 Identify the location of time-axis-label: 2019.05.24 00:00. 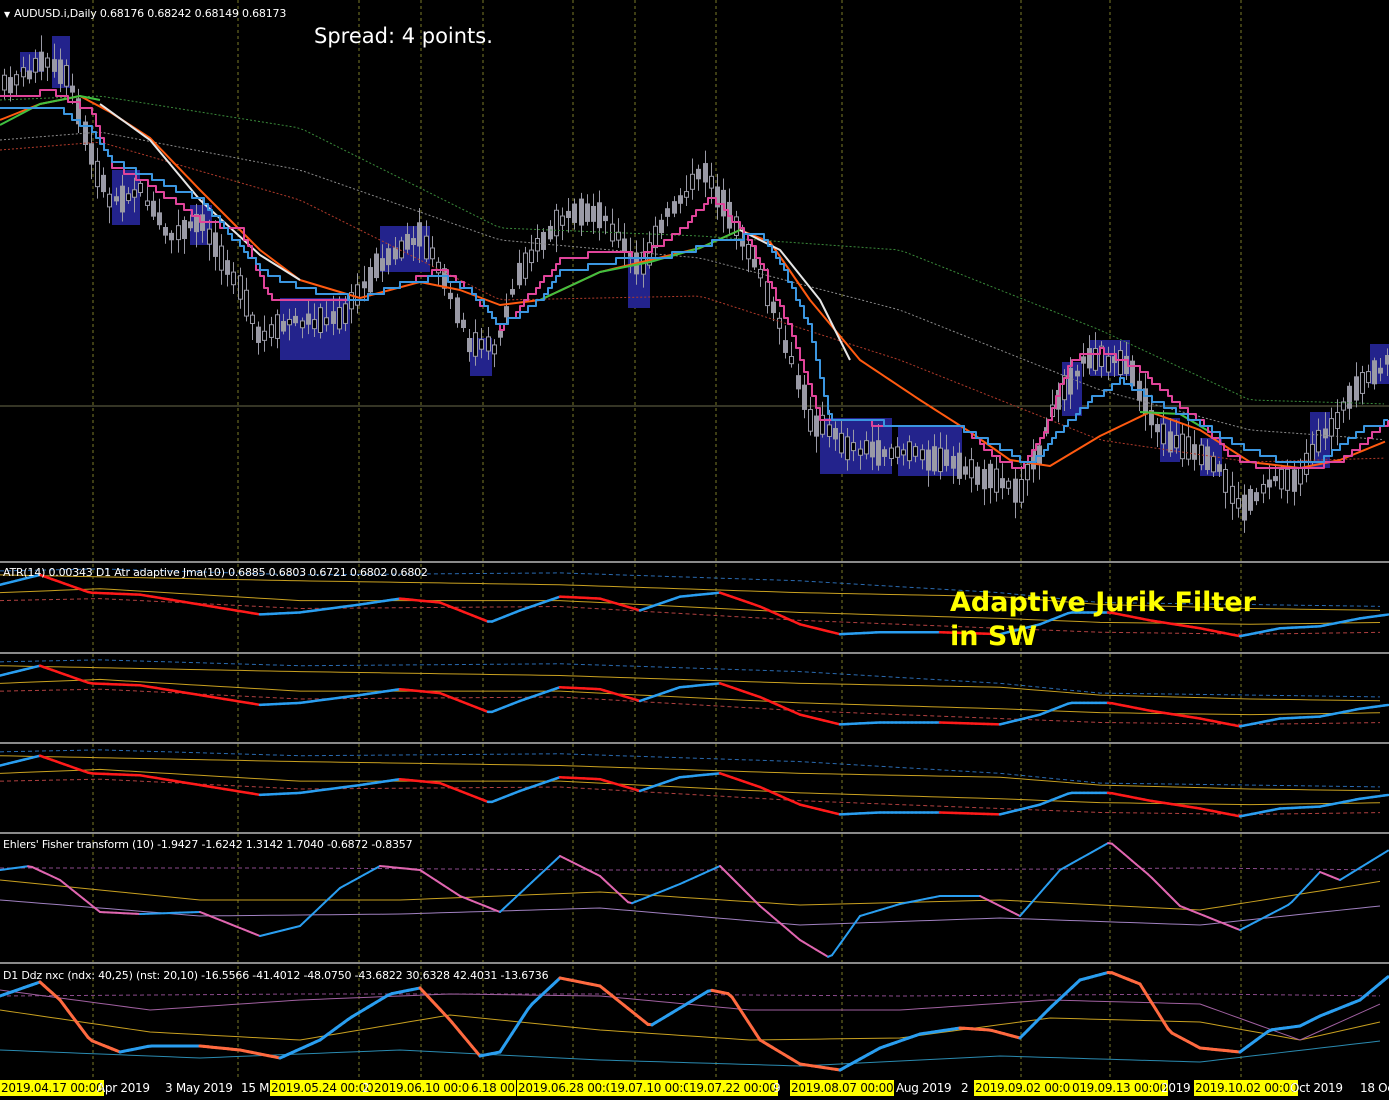
(322, 1088).